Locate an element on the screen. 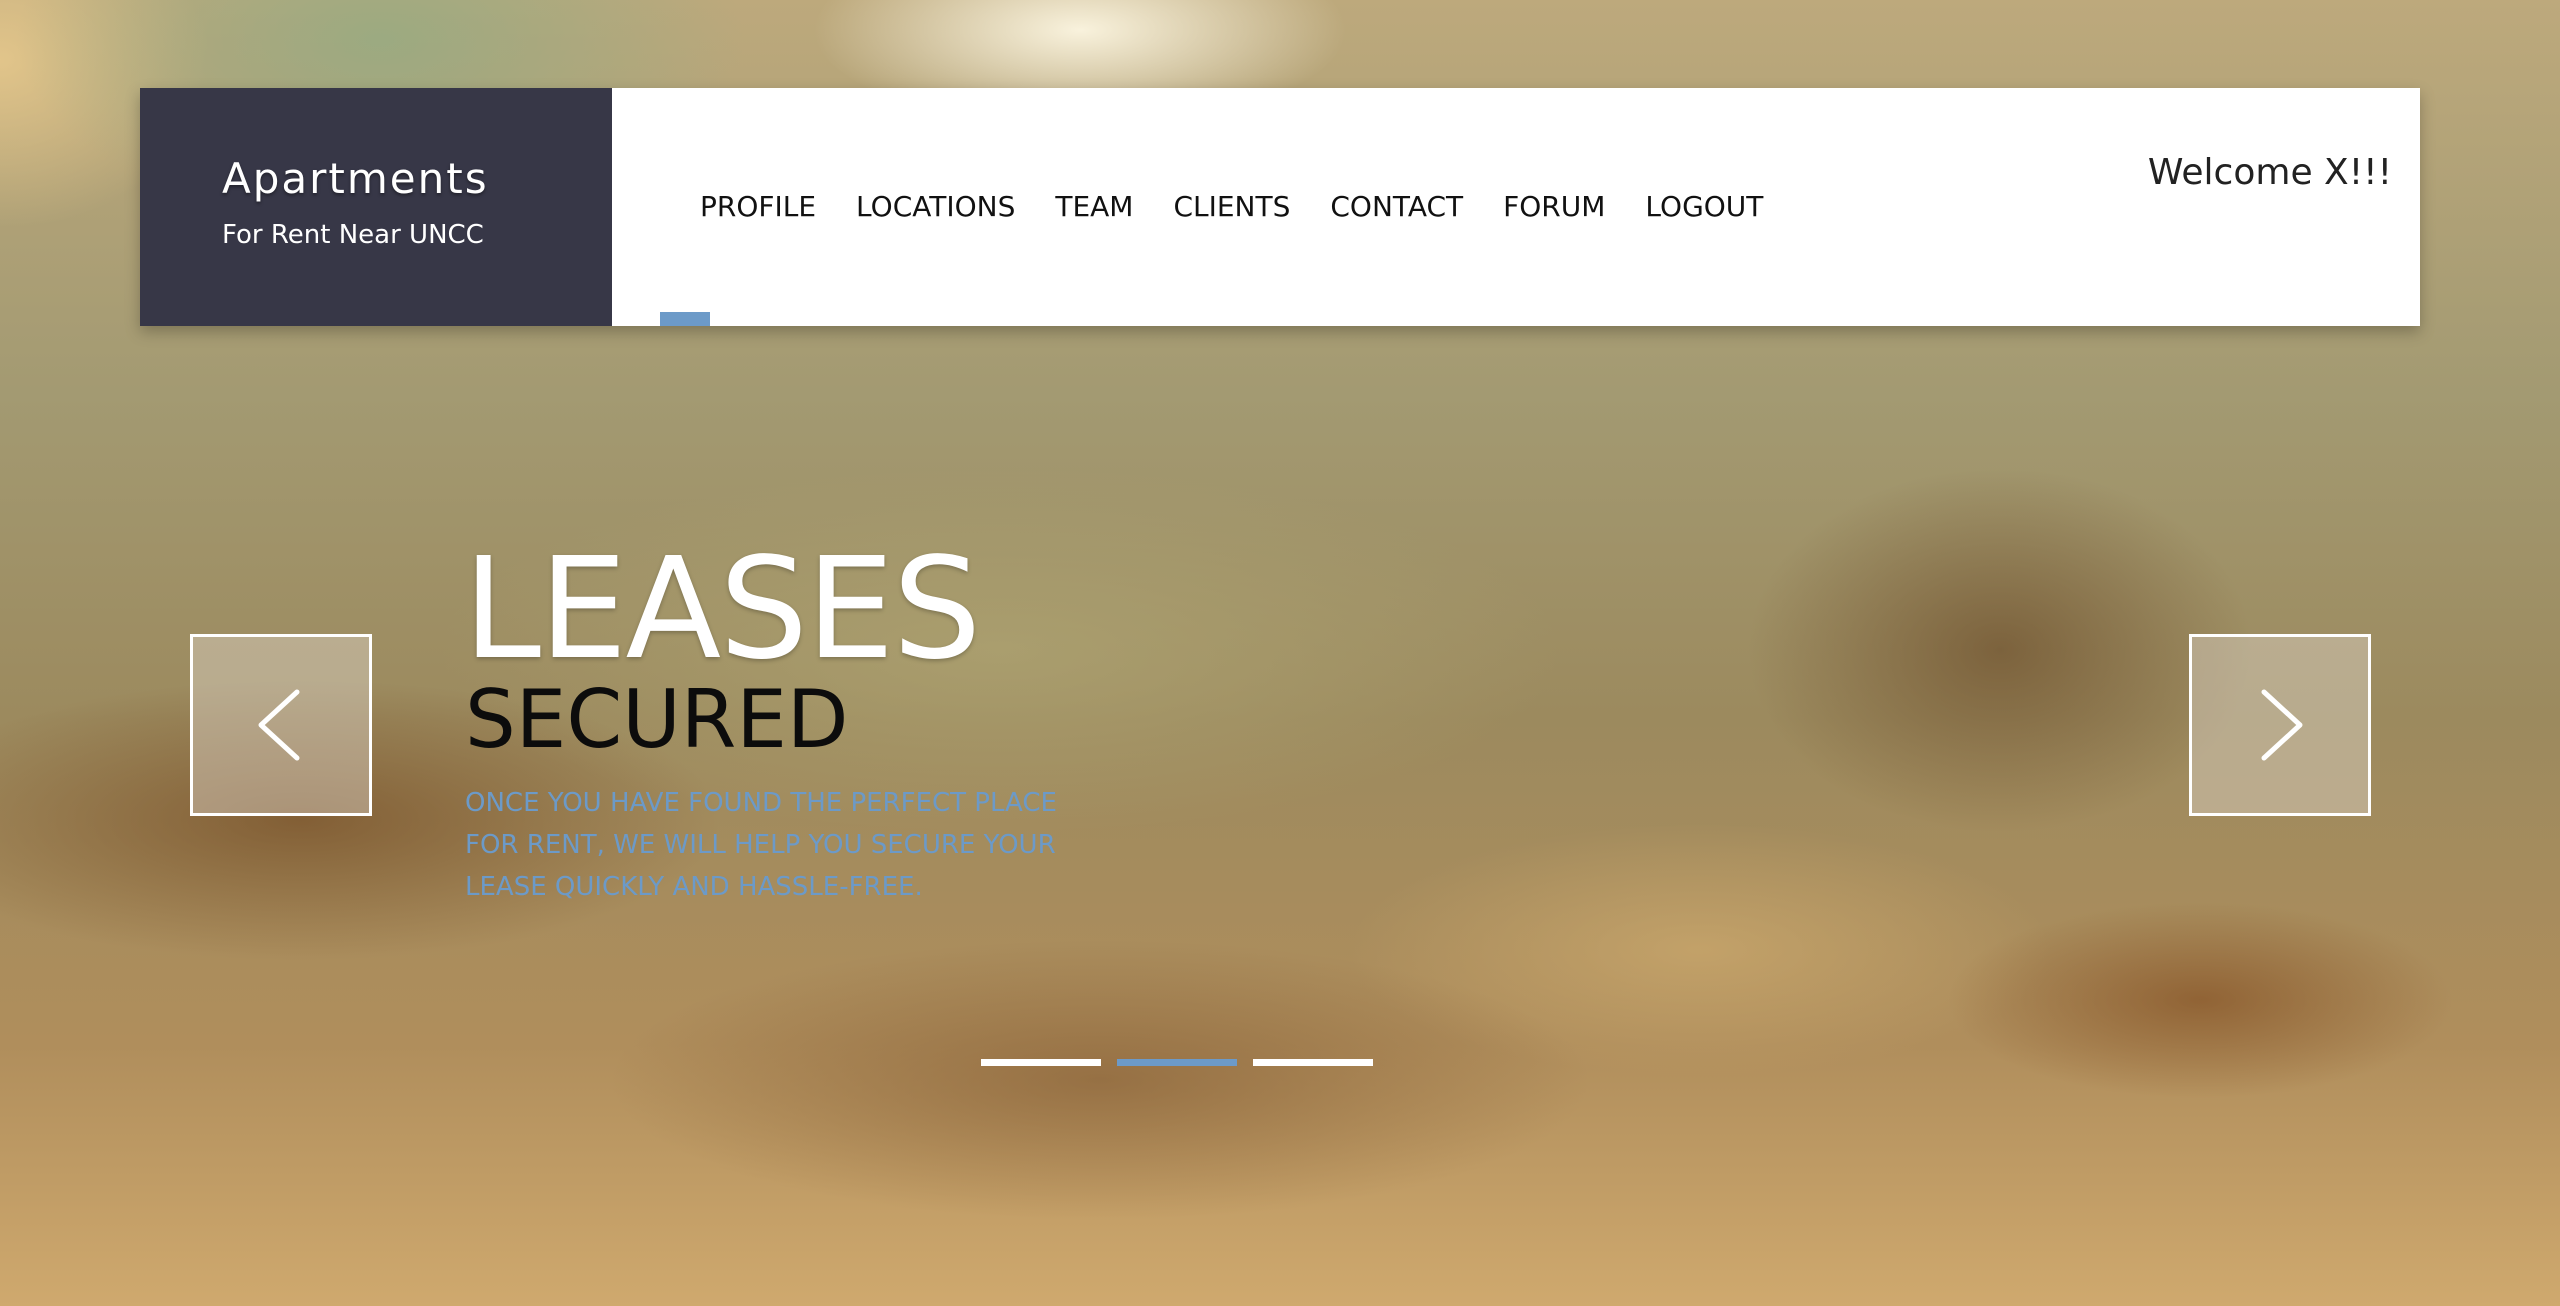 Image resolution: width=2560 pixels, height=1306 pixels. nav-item-clients: CLIENTS is located at coordinates (1231, 206).